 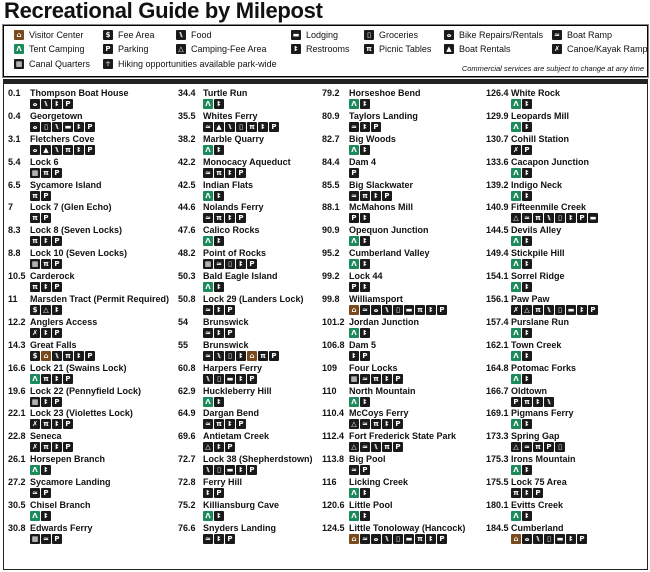 What do you see at coordinates (219, 310) in the screenshot?
I see `amenity-icons: ≃ ꔪ P` at bounding box center [219, 310].